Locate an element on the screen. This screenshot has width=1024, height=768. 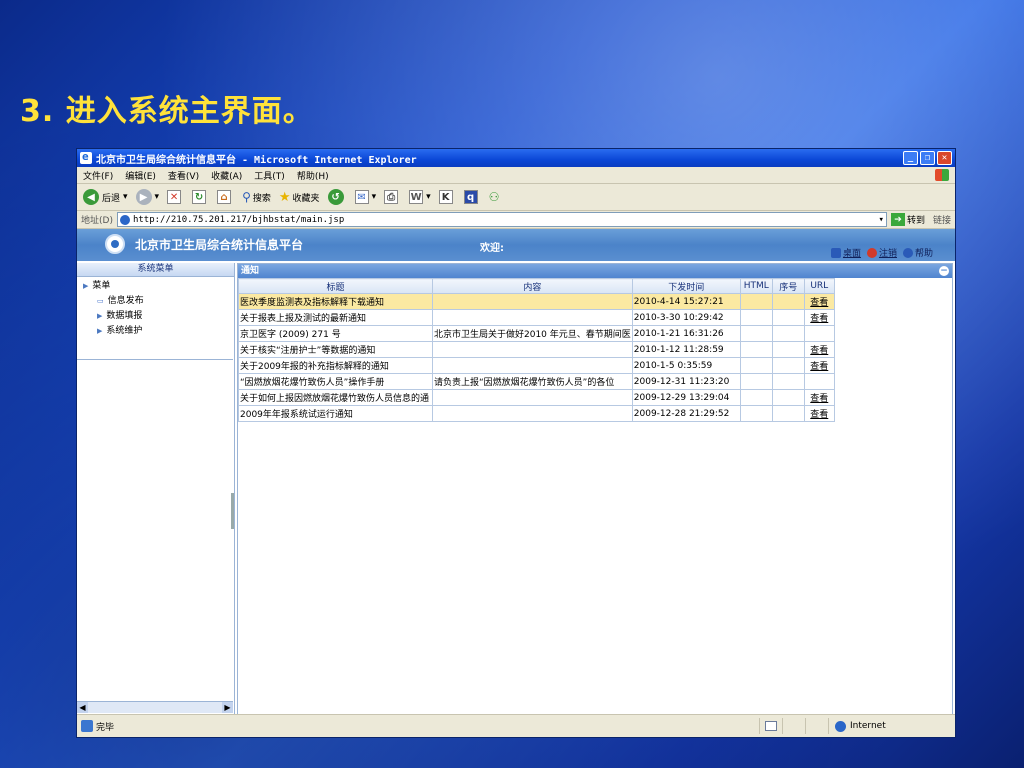
cell-time: 2010-3-30 10:29:42 is located at coordinates (686, 317).